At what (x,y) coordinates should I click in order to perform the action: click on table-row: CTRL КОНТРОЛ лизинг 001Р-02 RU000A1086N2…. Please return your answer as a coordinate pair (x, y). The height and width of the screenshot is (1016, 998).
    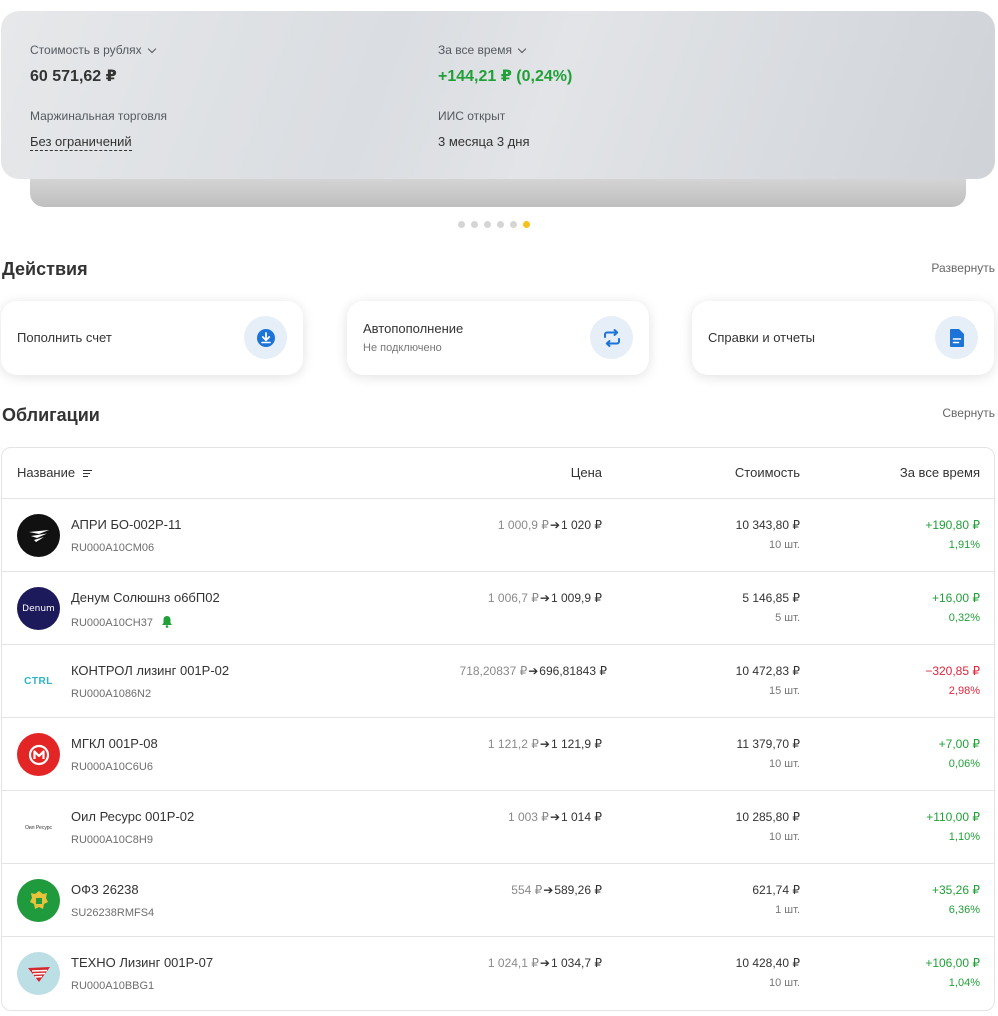
    Looking at the image, I should click on (498, 681).